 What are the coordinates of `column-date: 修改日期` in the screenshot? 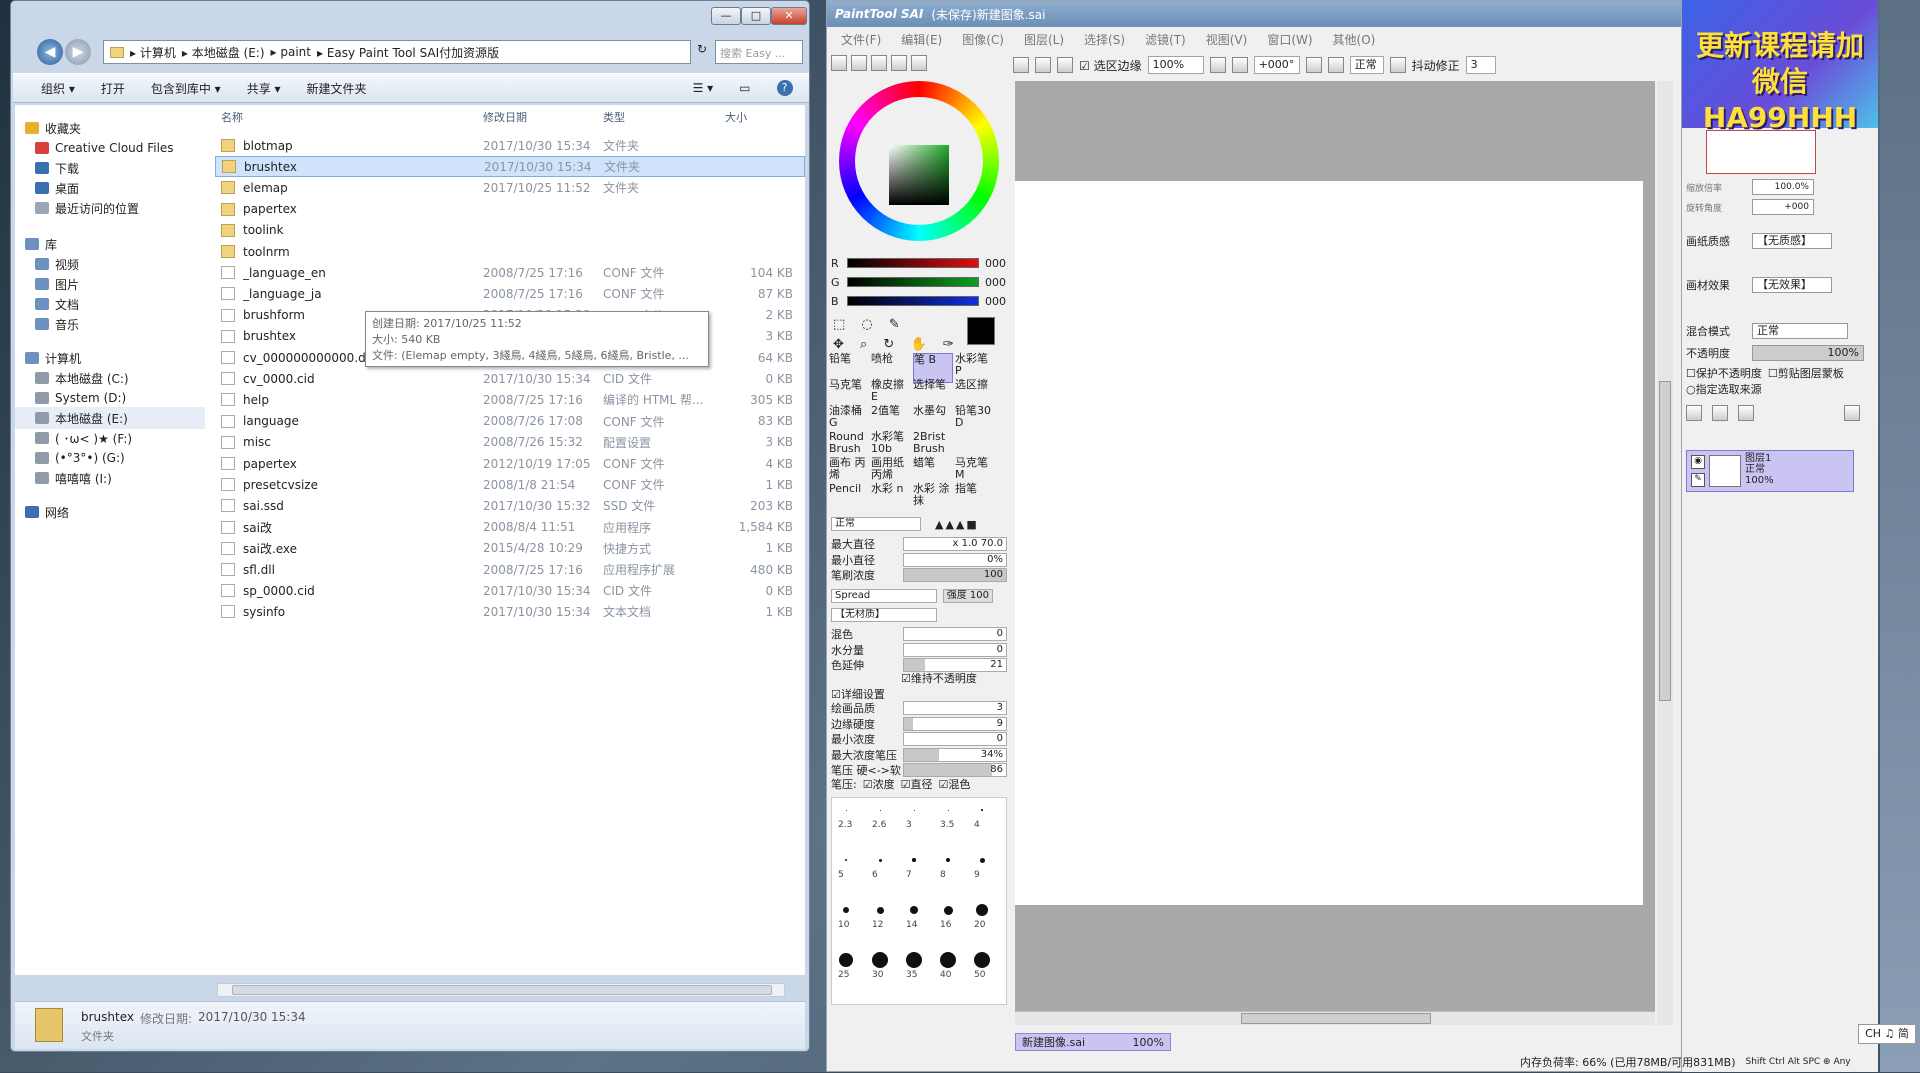 It's located at (505, 117).